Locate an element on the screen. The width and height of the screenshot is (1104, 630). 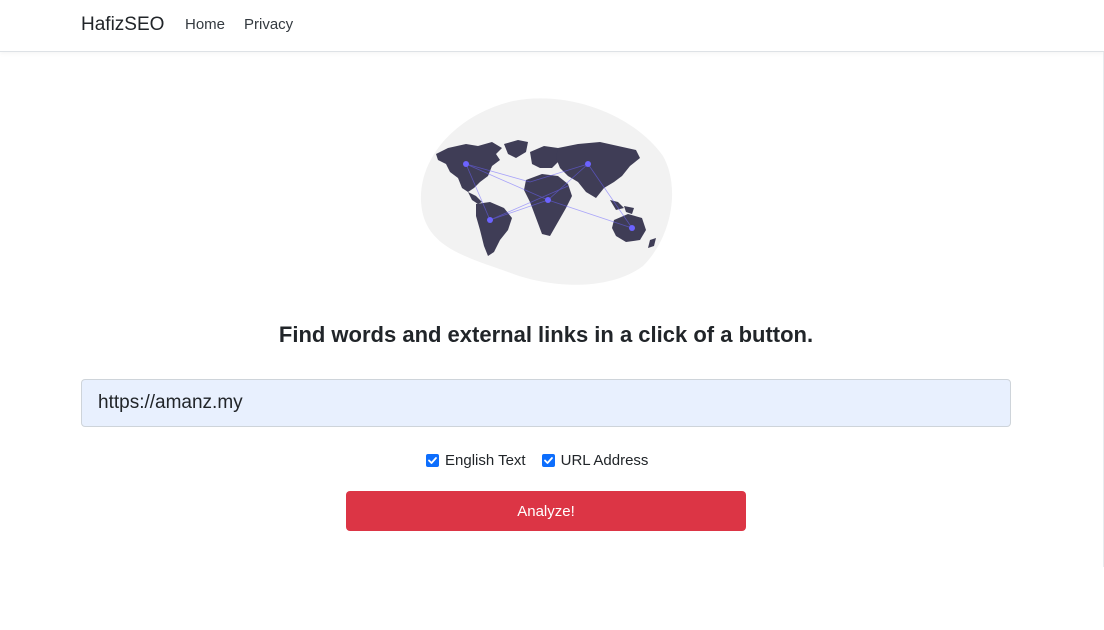
option-url-address: URL Address is located at coordinates (595, 460).